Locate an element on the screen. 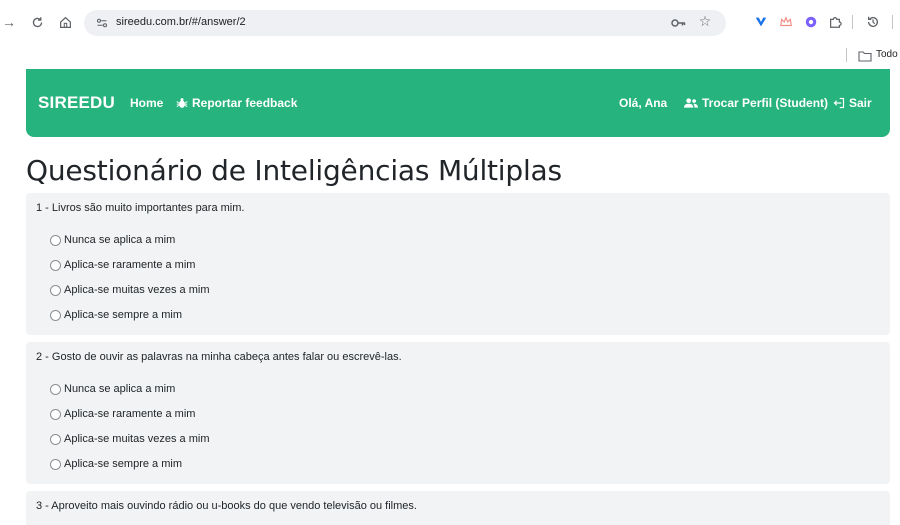 Image resolution: width=900 pixels, height=525 pixels. brand-logo: SIREEDU is located at coordinates (76, 103).